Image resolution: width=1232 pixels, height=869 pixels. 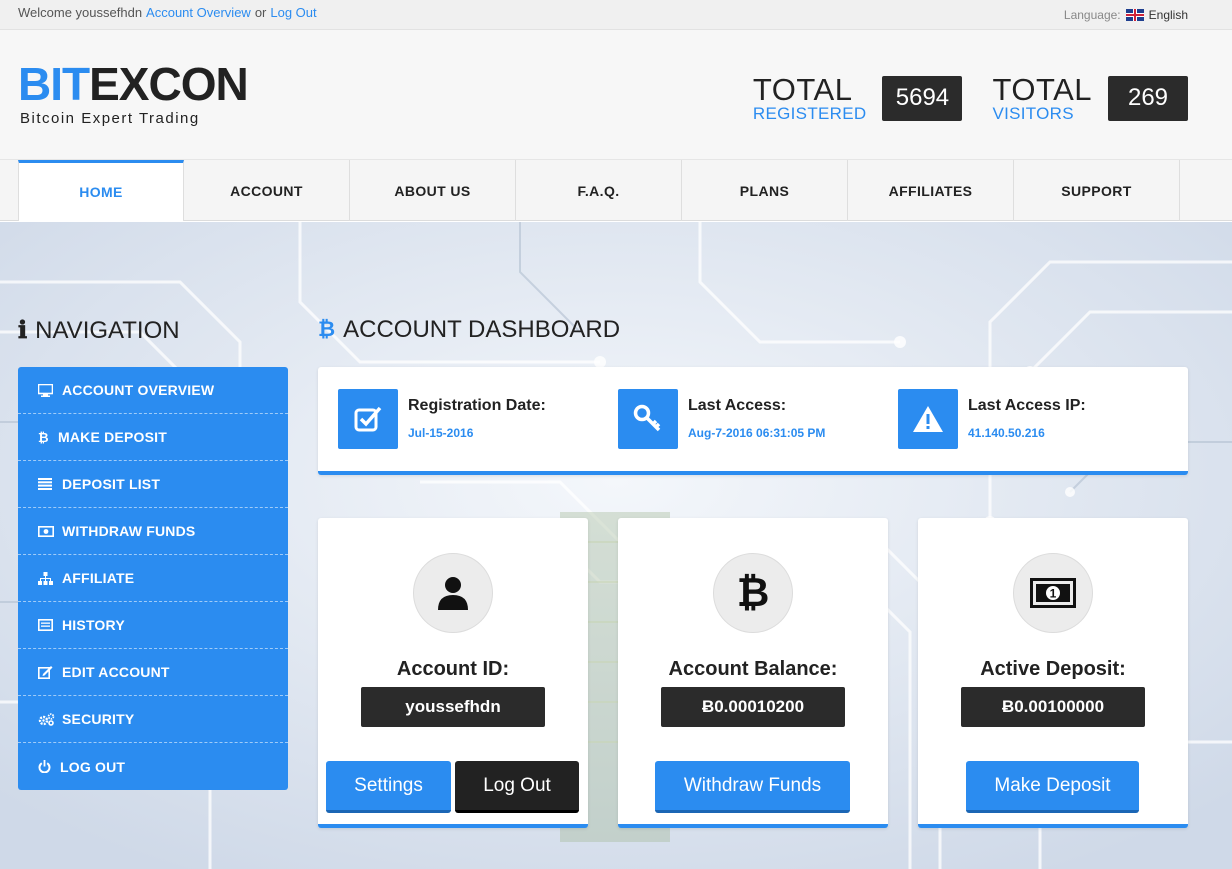 What do you see at coordinates (1168, 15) in the screenshot?
I see `language-value: English` at bounding box center [1168, 15].